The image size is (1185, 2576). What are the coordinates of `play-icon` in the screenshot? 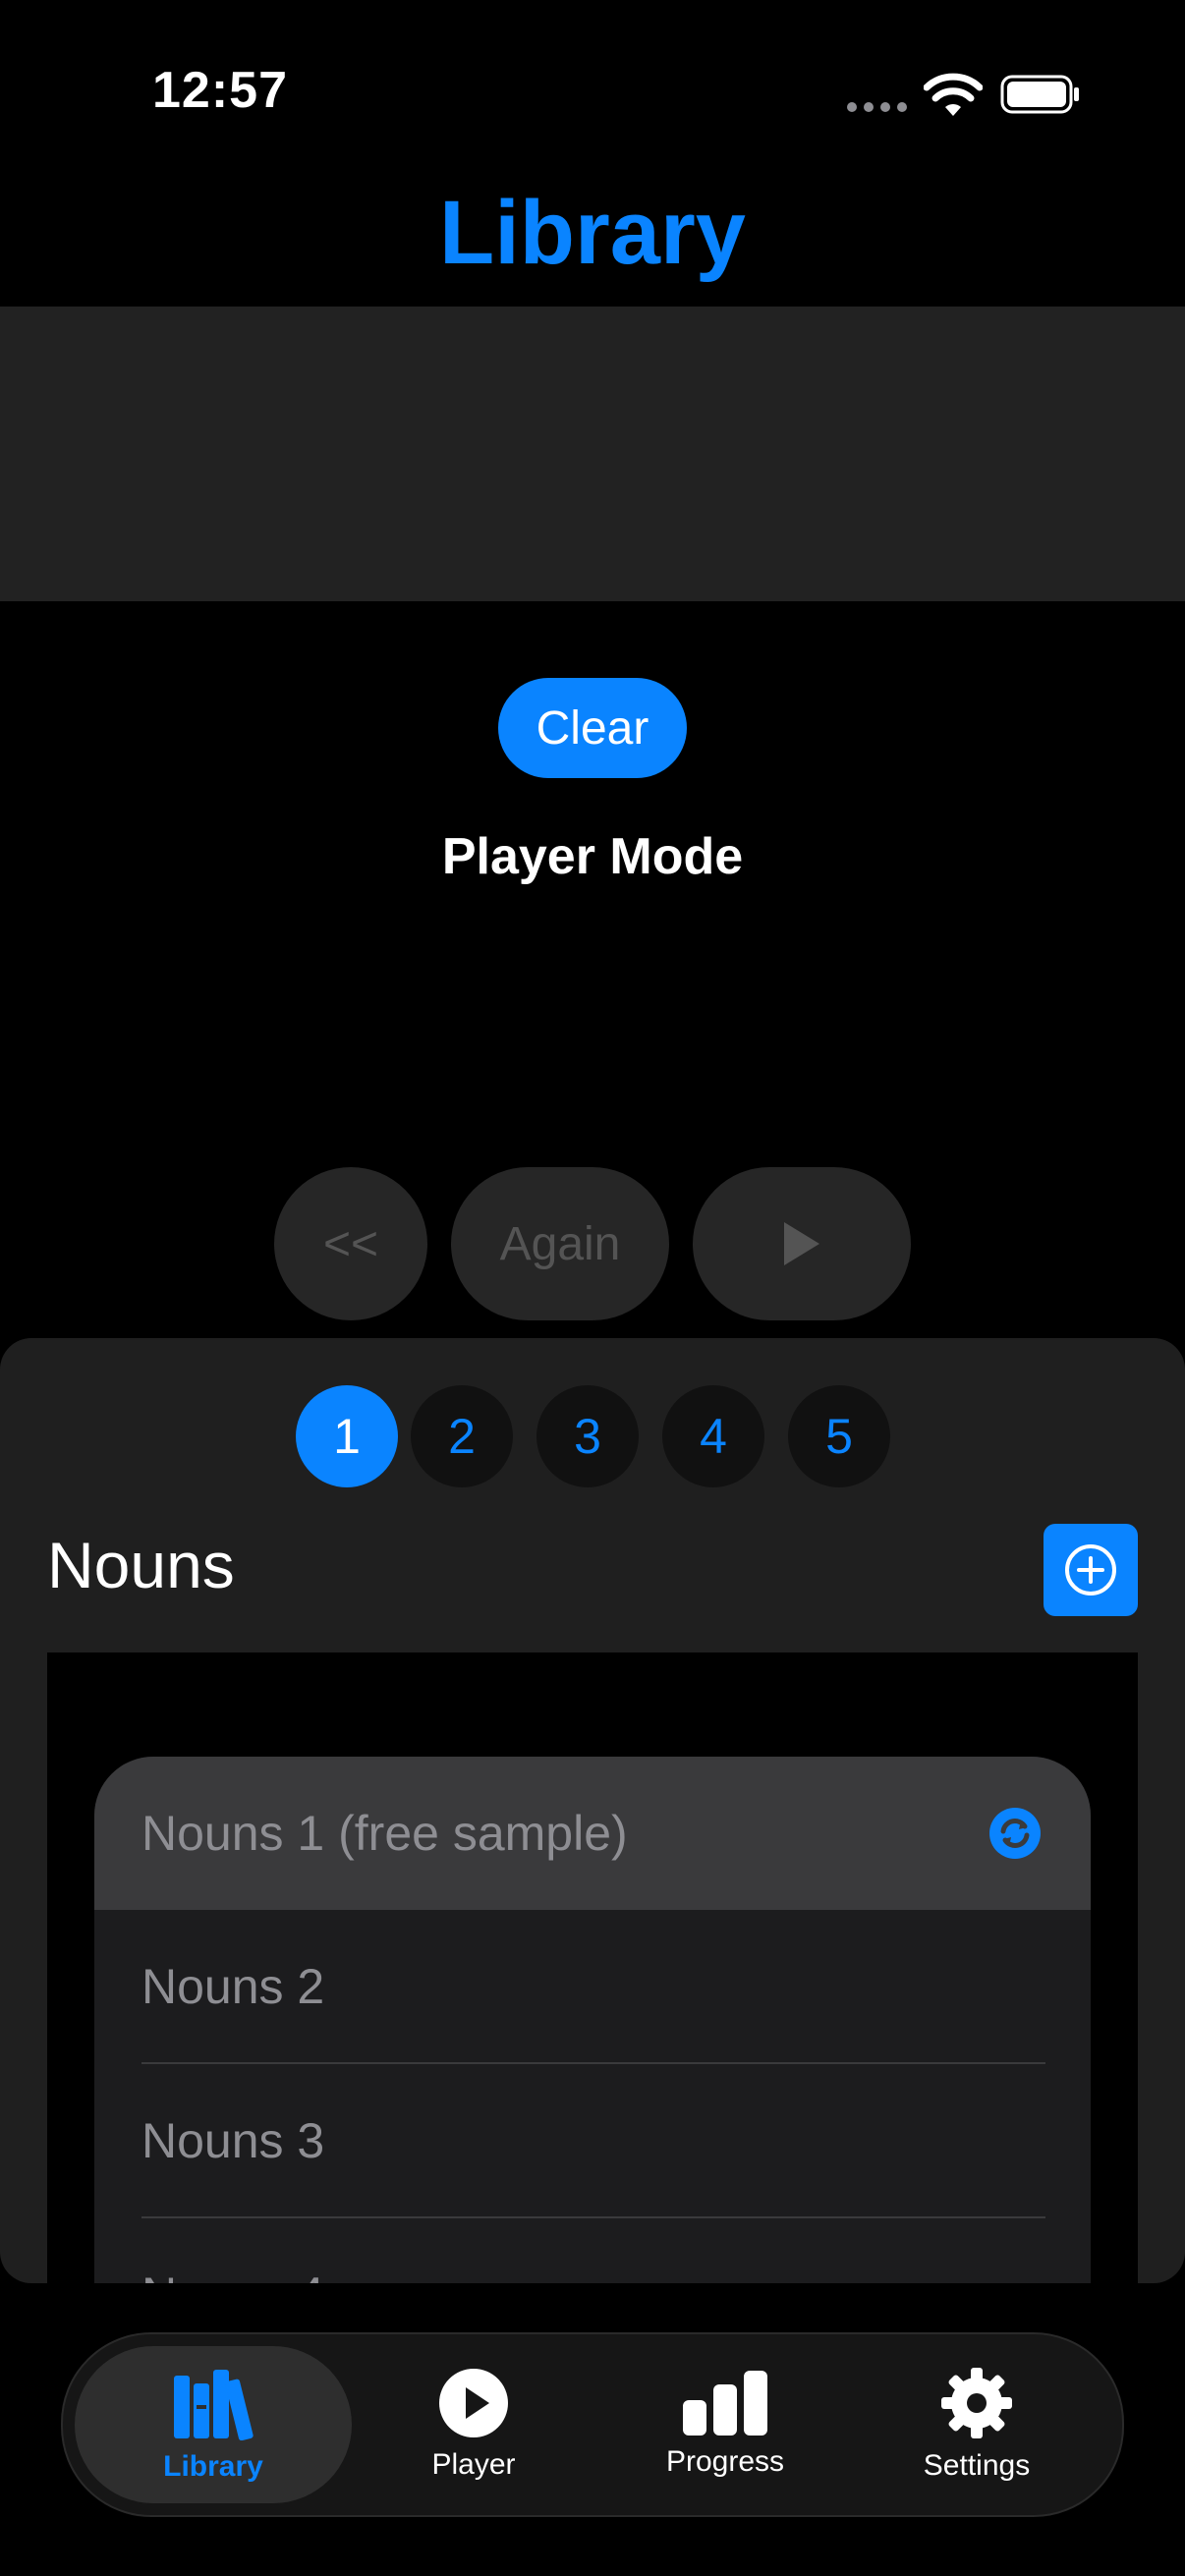 It's located at (802, 1243).